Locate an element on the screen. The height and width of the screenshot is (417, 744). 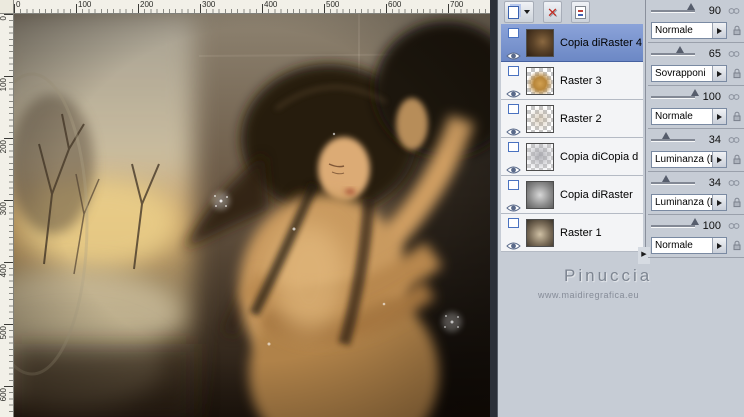
ruler-vertical: 0 100 200 300 400 500 600 is located at coordinates (7, 215).